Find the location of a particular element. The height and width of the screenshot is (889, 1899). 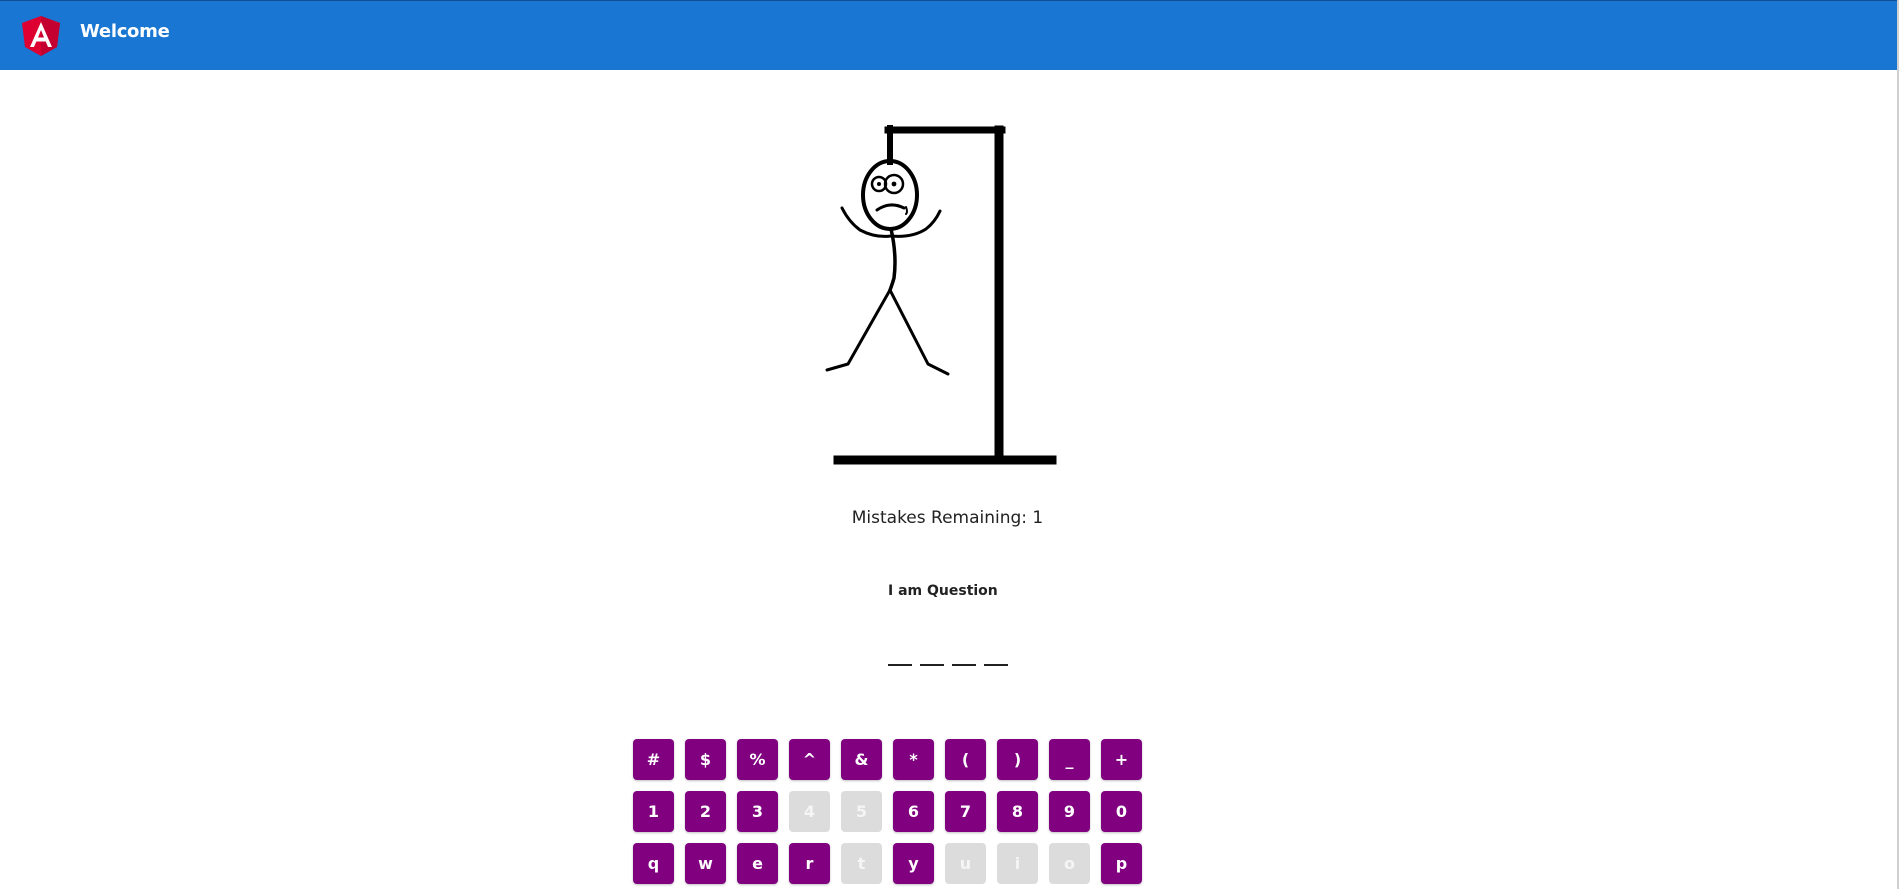

key-button: o is located at coordinates (1069, 863).